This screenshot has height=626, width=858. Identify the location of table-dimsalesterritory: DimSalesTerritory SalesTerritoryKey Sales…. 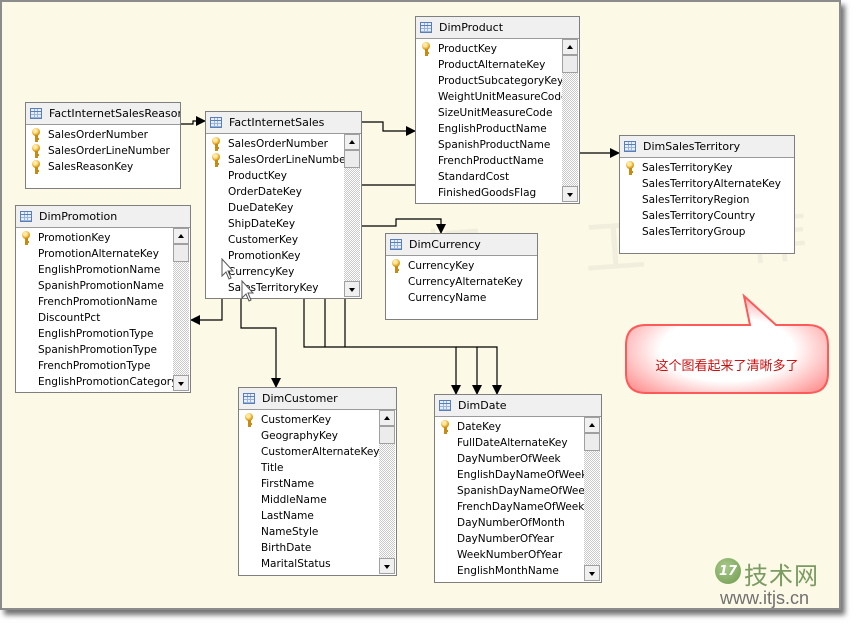
(707, 194).